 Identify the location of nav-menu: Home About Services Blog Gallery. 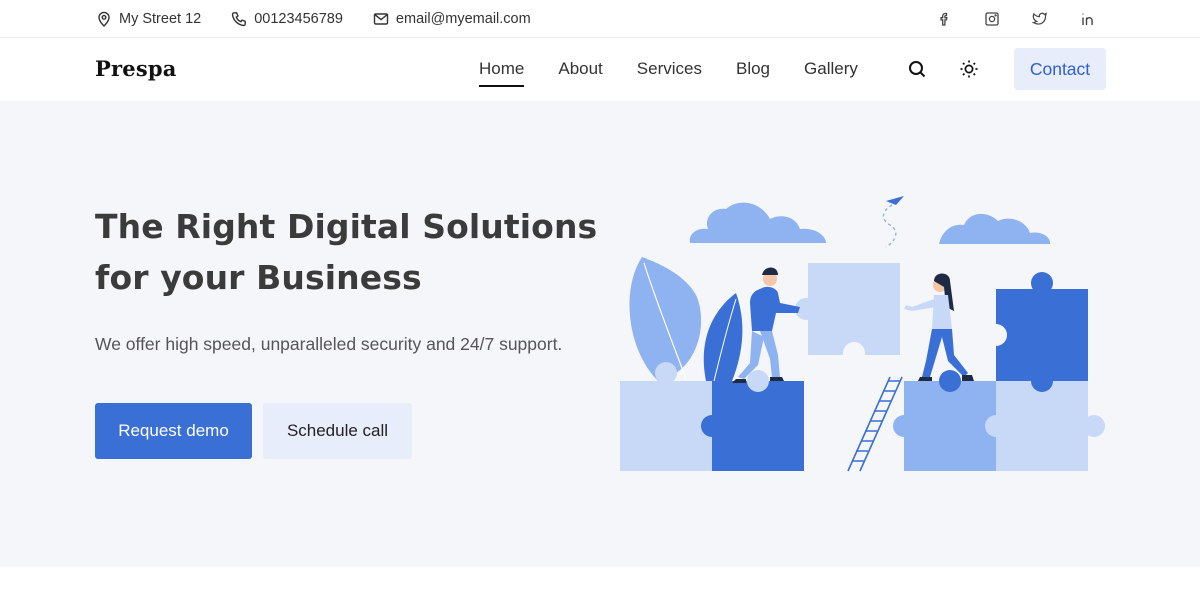
(668, 69).